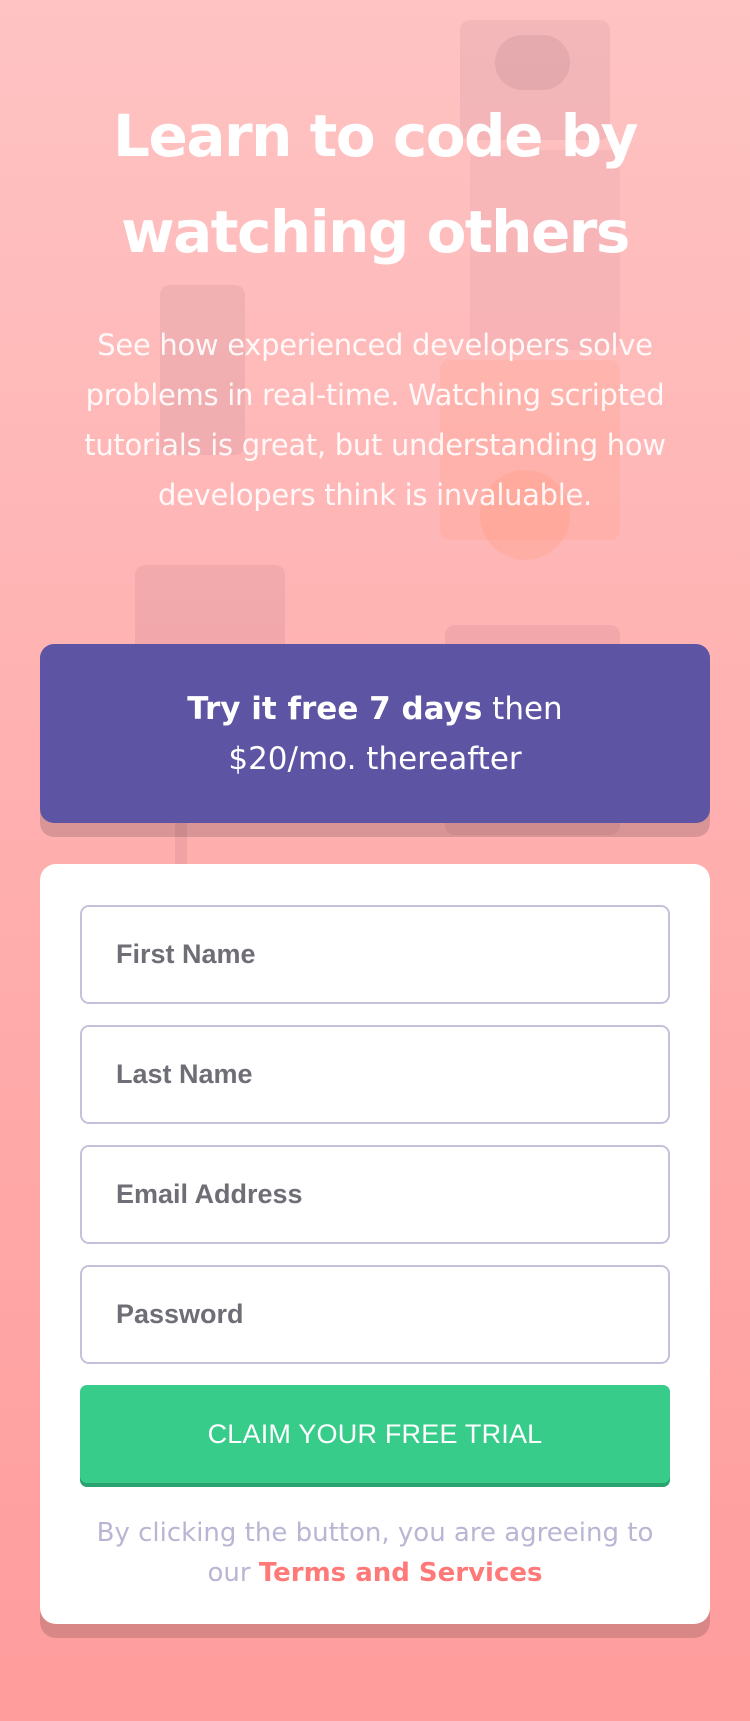 Image resolution: width=750 pixels, height=1721 pixels. I want to click on password-field, so click(375, 1314).